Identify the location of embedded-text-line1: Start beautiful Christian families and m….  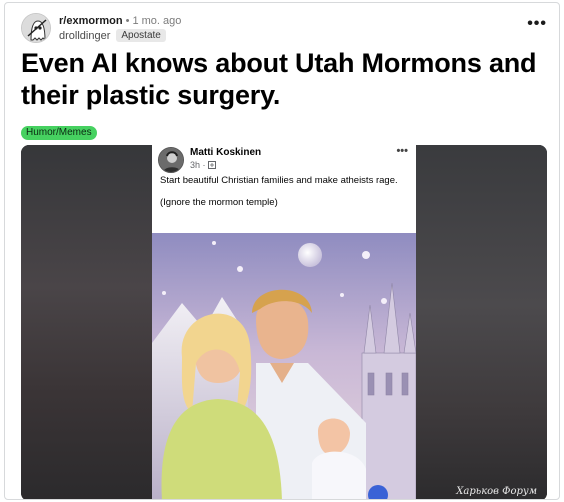
(279, 180).